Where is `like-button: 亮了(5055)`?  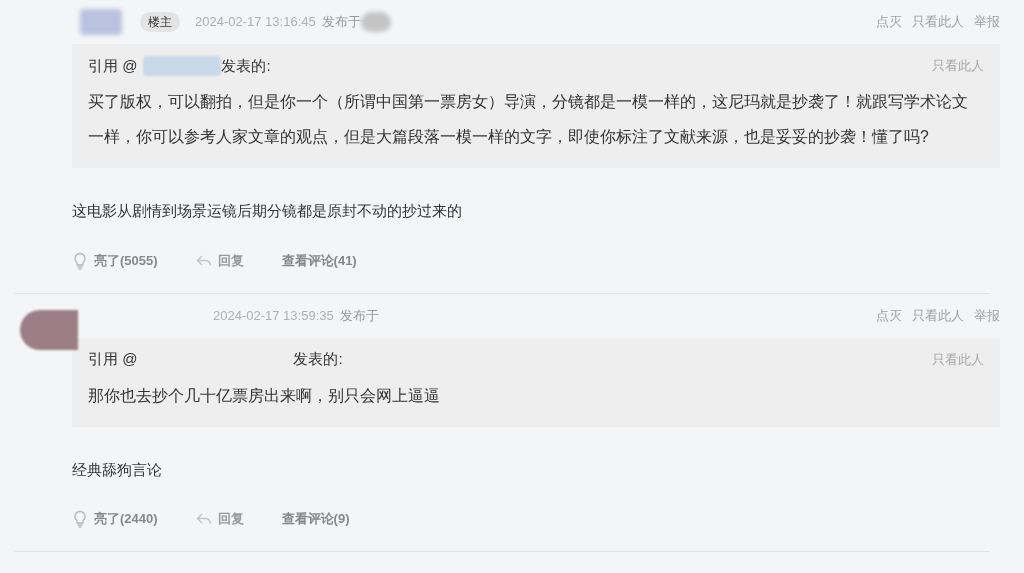
like-button: 亮了(5055) is located at coordinates (115, 260).